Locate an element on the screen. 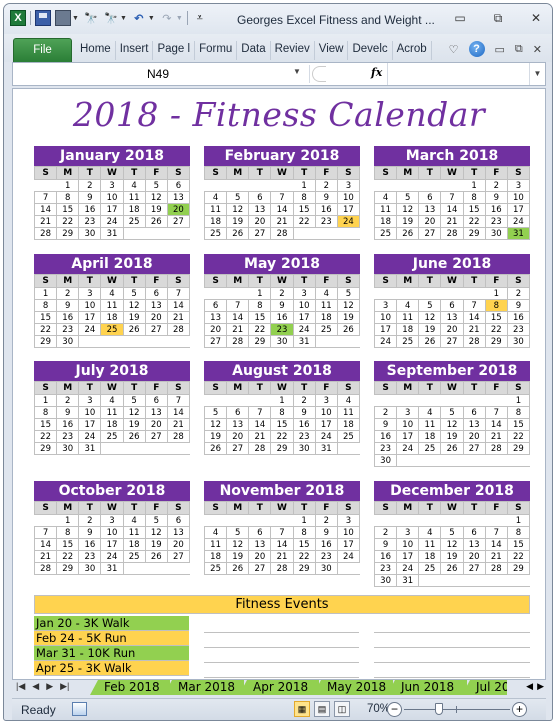  first-sheet-icon: |◀ is located at coordinates (20, 686).